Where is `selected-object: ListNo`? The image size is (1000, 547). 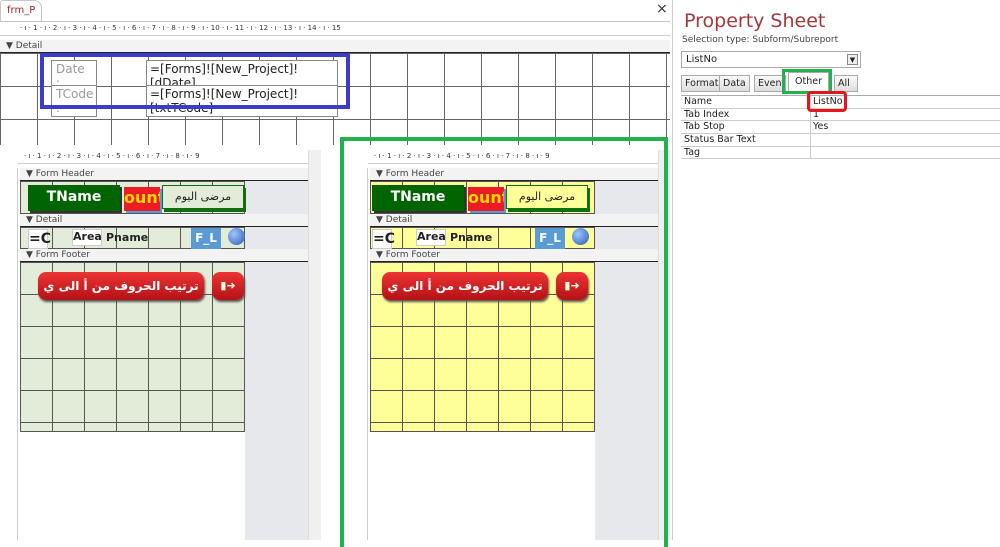 selected-object: ListNo is located at coordinates (702, 59).